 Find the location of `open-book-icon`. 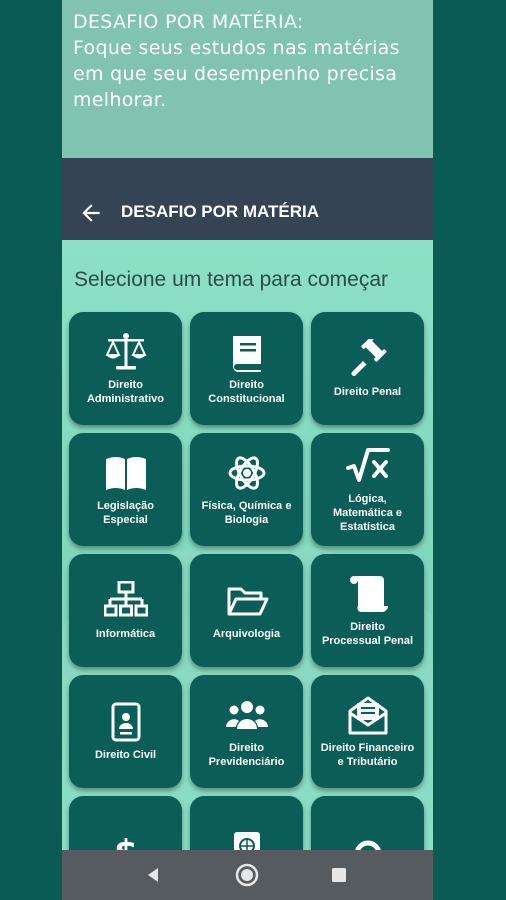

open-book-icon is located at coordinates (125, 473).